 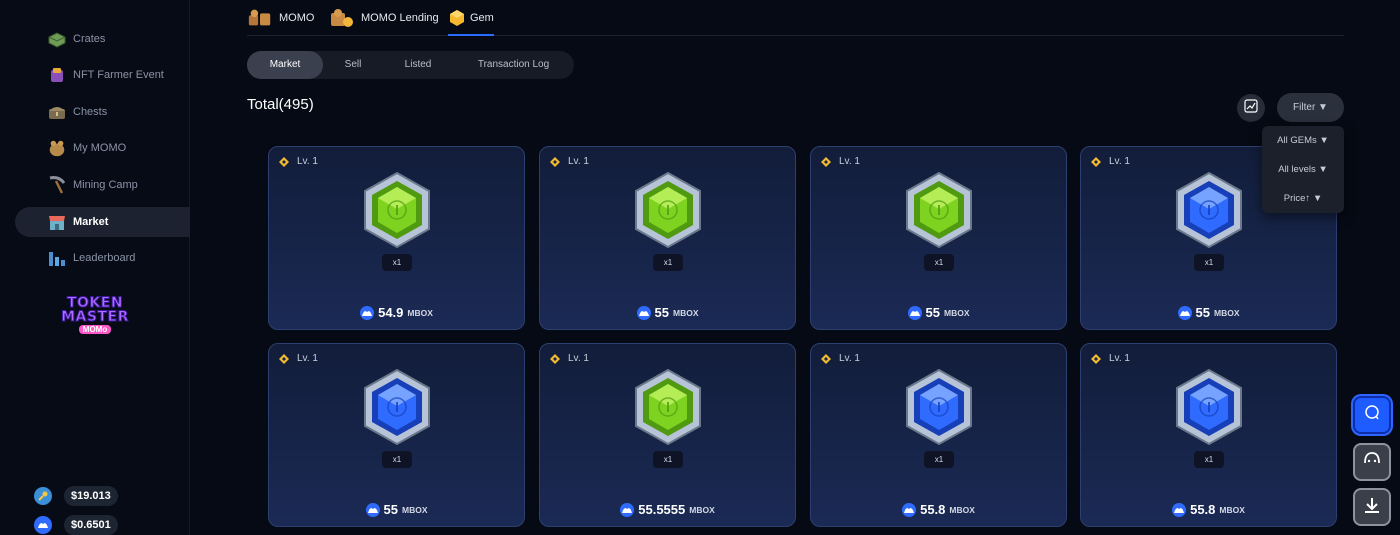 What do you see at coordinates (105, 185) in the screenshot?
I see `sidebar-item-label: Mining Camp` at bounding box center [105, 185].